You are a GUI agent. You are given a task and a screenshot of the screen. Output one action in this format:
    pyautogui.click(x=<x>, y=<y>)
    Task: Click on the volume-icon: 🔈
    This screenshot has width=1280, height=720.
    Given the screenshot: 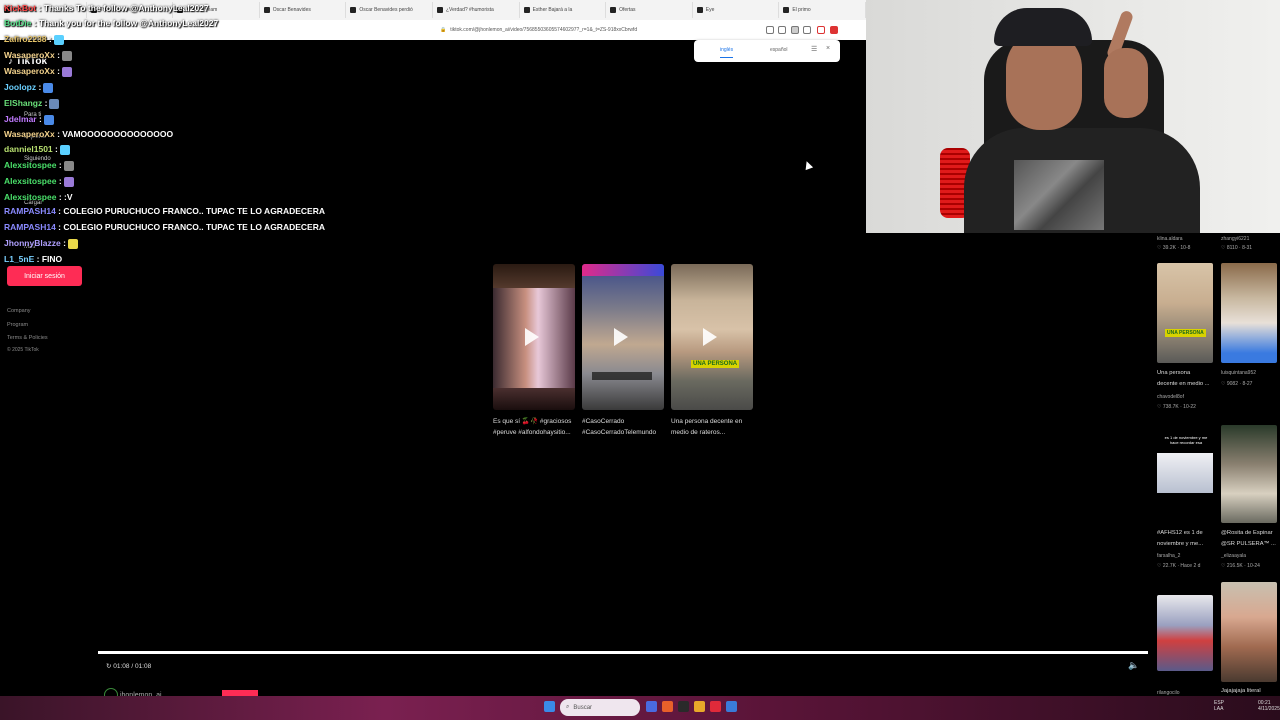 What is the action you would take?
    pyautogui.click(x=1133, y=665)
    